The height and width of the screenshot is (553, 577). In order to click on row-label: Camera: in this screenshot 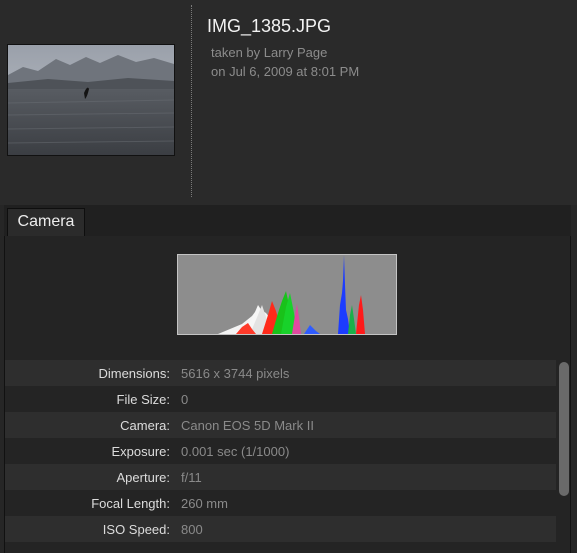, I will do `click(145, 425)`.